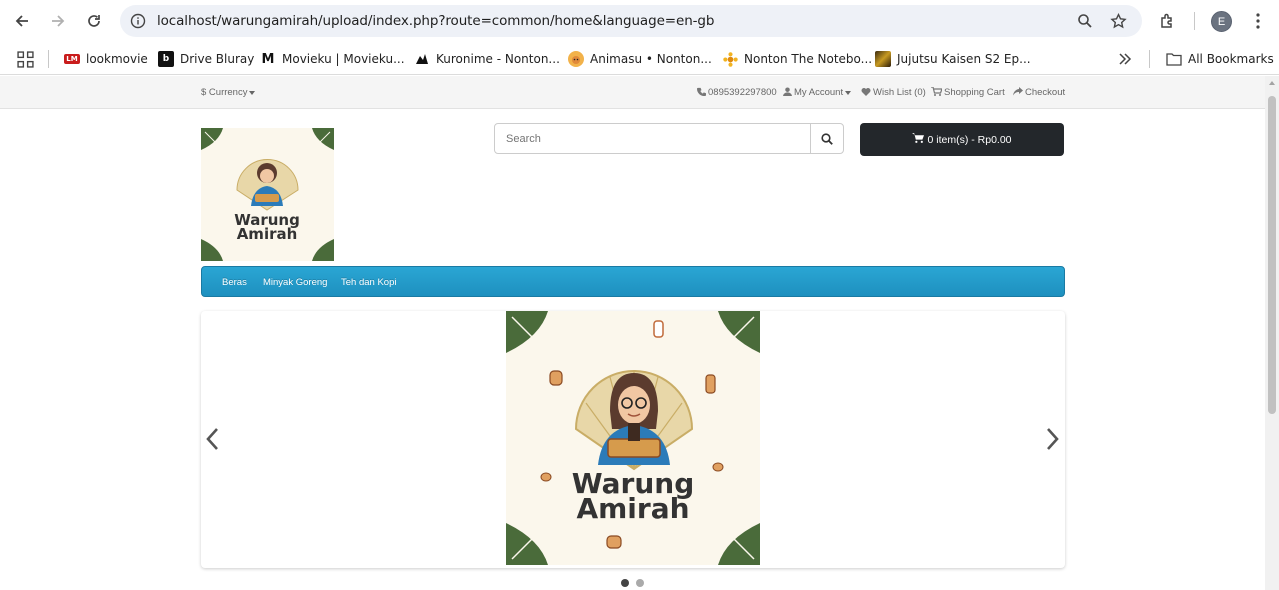  What do you see at coordinates (576, 59) in the screenshot?
I see `animasu-favicon` at bounding box center [576, 59].